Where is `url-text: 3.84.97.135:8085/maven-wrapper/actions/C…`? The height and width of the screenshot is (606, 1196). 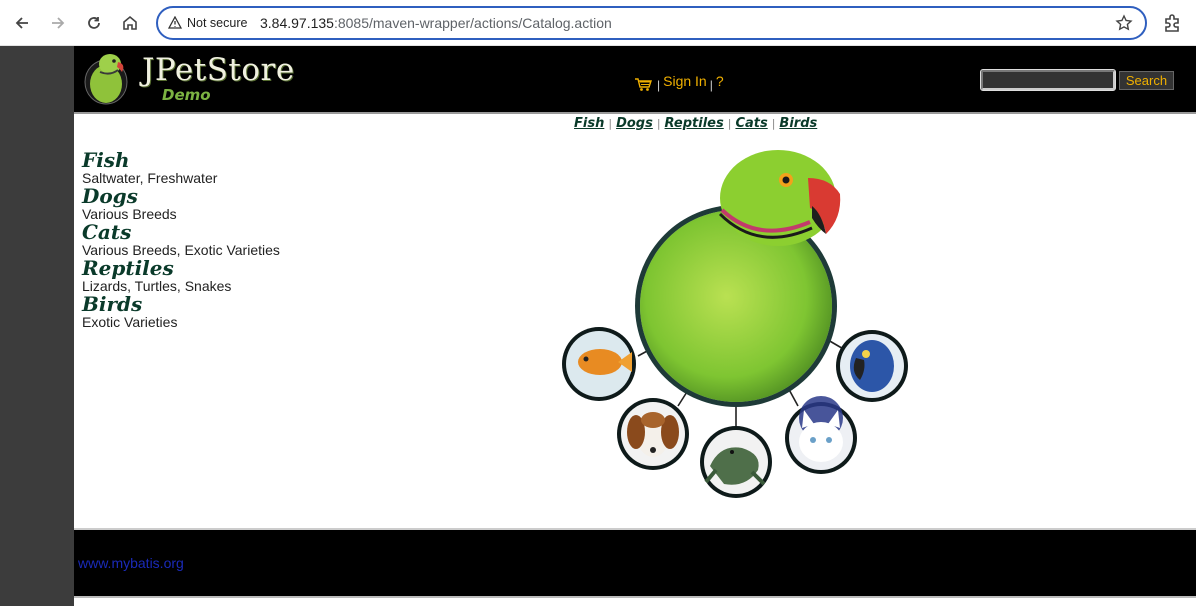
url-text: 3.84.97.135:8085/maven-wrapper/actions/C… is located at coordinates (436, 23).